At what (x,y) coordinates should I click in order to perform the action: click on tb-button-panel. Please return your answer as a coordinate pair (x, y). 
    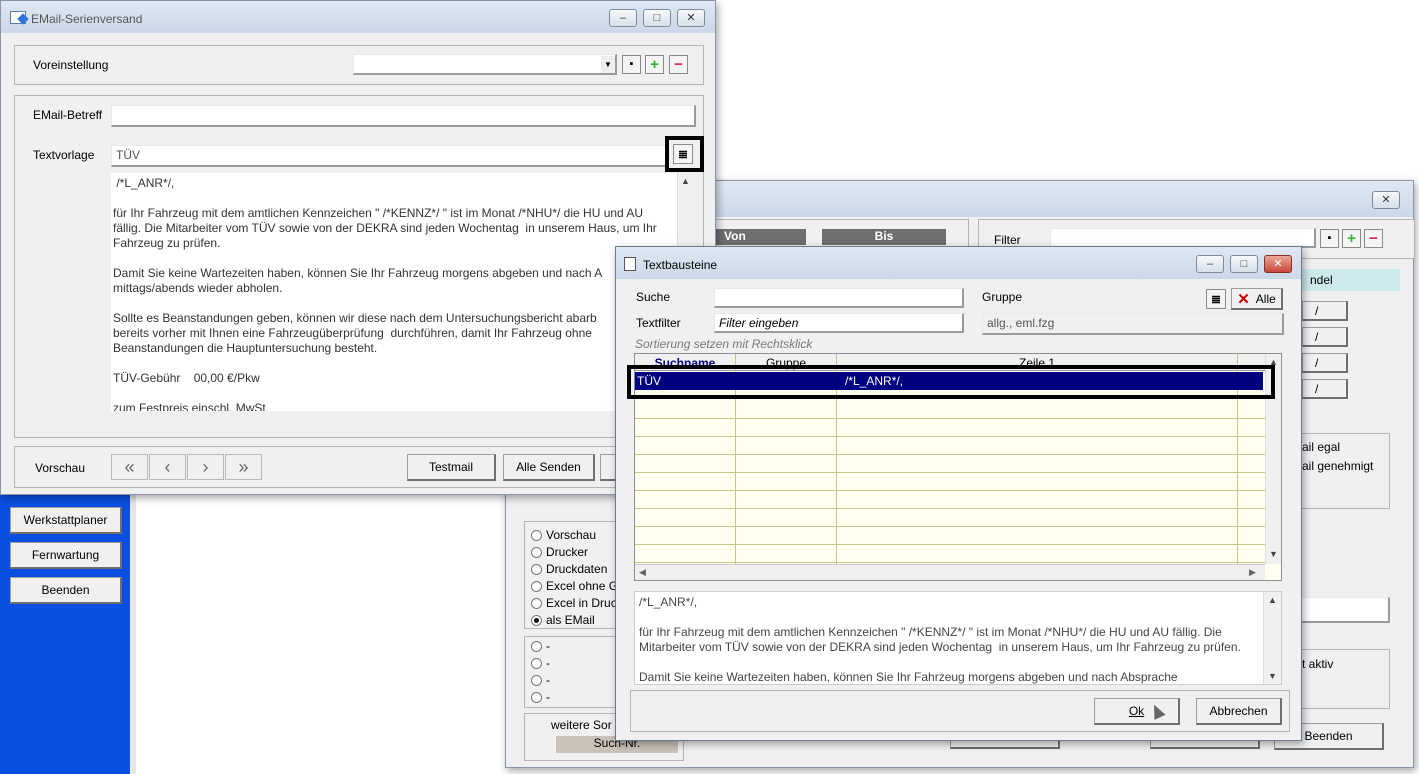
    Looking at the image, I should click on (960, 711).